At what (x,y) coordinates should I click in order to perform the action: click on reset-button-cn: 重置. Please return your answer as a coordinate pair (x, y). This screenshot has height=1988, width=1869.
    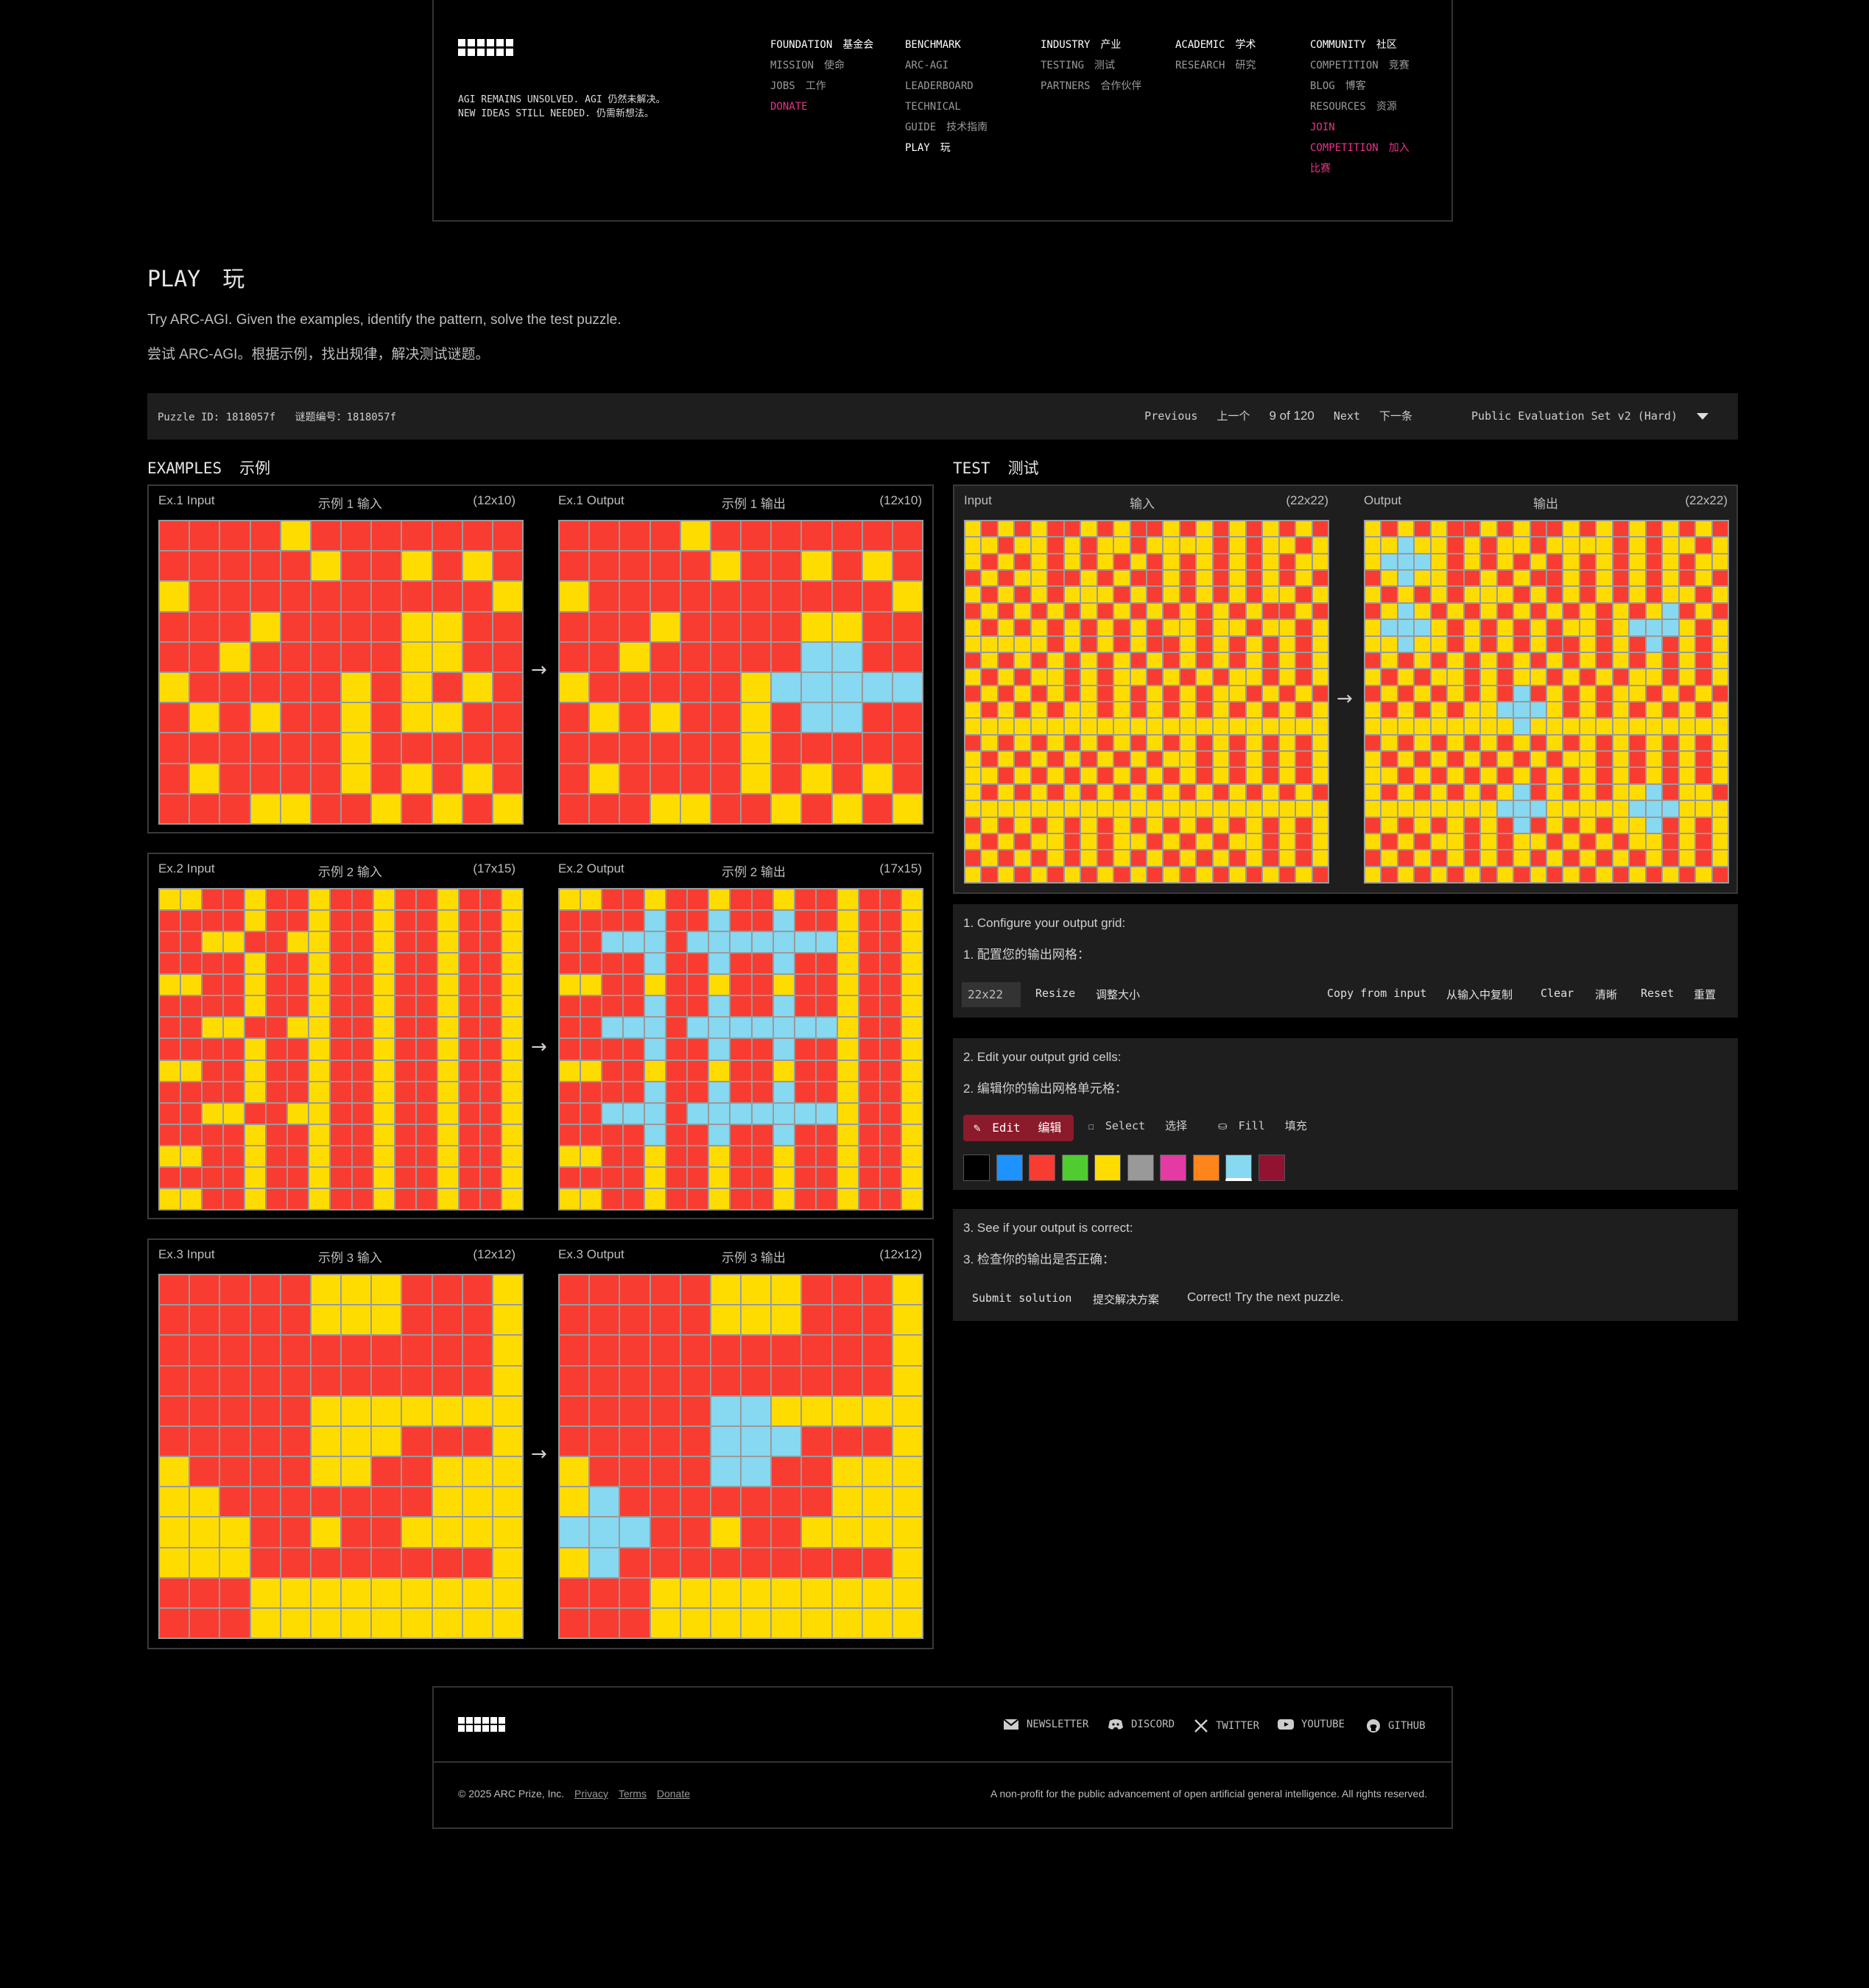
    Looking at the image, I should click on (1705, 994).